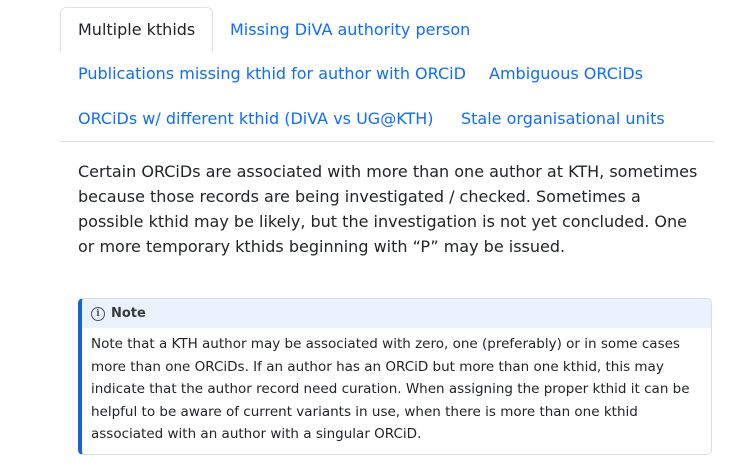 The height and width of the screenshot is (471, 746). What do you see at coordinates (128, 313) in the screenshot?
I see `note-title: Note` at bounding box center [128, 313].